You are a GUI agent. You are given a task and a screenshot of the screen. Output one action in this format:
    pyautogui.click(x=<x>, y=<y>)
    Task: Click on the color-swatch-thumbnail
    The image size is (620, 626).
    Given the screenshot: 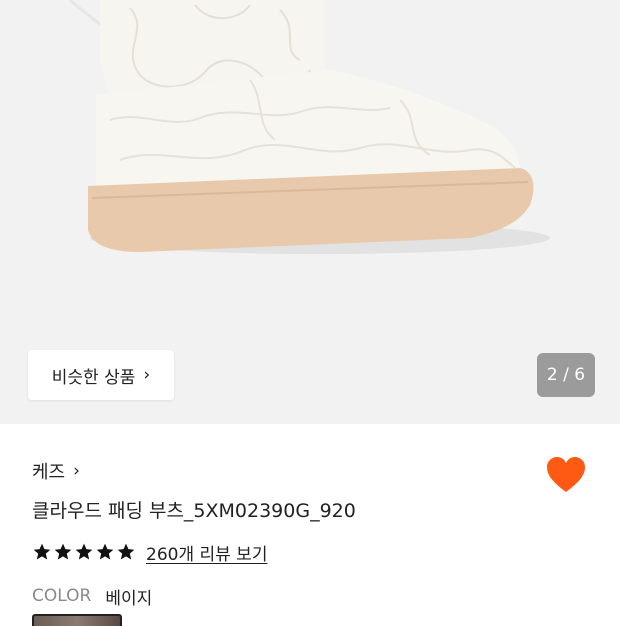 What is the action you would take?
    pyautogui.click(x=77, y=620)
    